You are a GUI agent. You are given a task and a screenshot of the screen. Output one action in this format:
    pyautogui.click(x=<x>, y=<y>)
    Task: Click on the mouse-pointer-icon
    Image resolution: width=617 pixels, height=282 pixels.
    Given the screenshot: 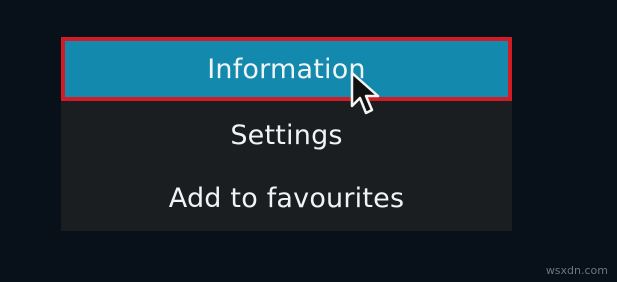 What is the action you would take?
    pyautogui.click(x=365, y=93)
    